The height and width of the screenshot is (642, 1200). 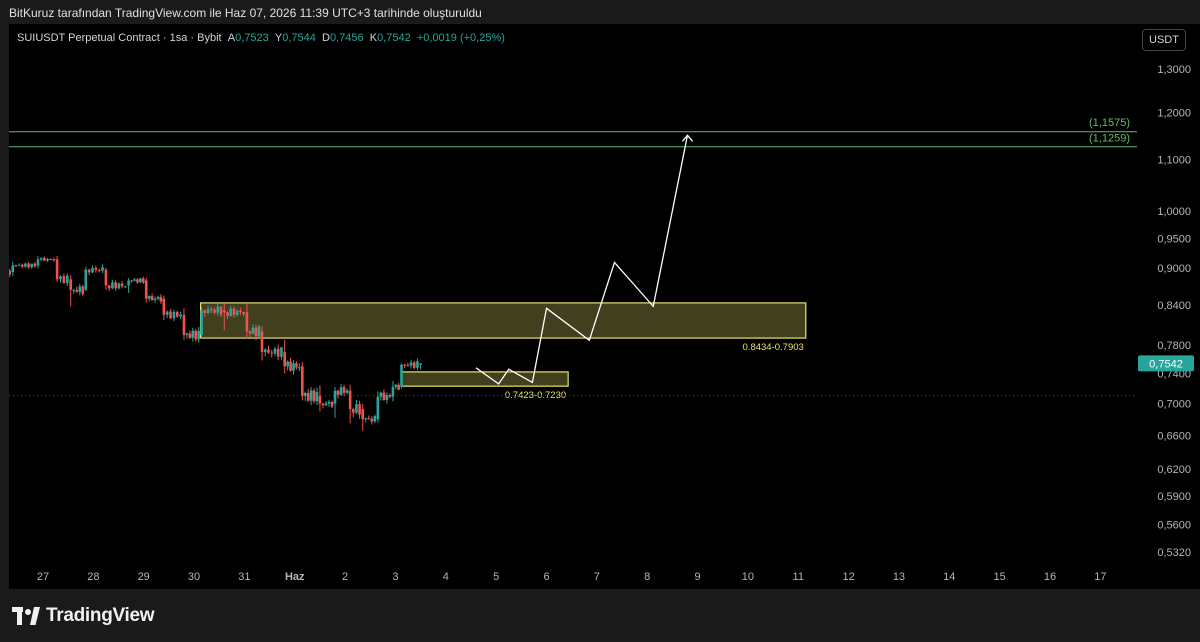 What do you see at coordinates (1164, 40) in the screenshot?
I see `currency-button: USDT` at bounding box center [1164, 40].